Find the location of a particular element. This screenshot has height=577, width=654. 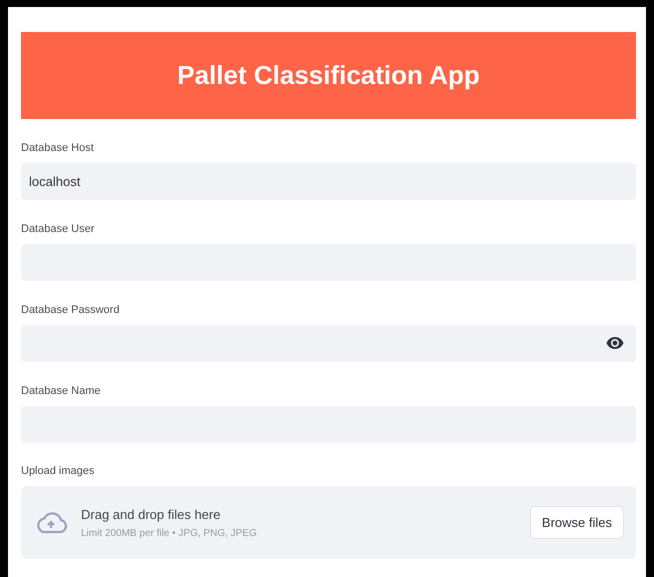

field-label: Upload images is located at coordinates (58, 471).